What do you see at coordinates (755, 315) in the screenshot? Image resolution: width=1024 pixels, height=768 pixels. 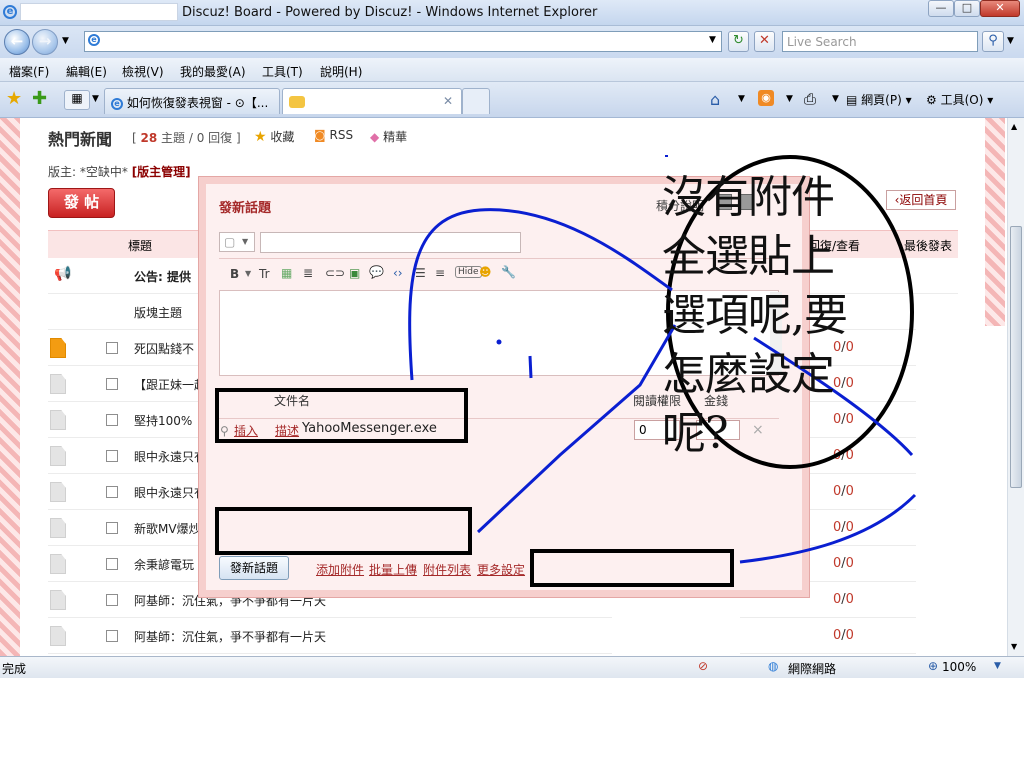 I see `annotation-line-3: 選項呢,要` at bounding box center [755, 315].